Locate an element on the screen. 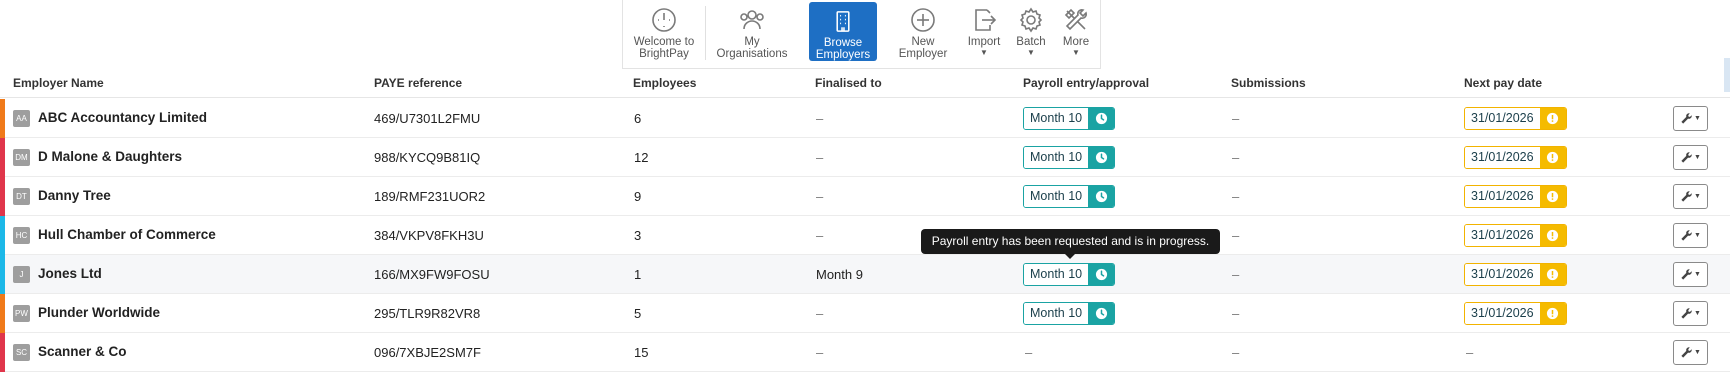 The width and height of the screenshot is (1730, 382). employee-count: 12 is located at coordinates (641, 157).